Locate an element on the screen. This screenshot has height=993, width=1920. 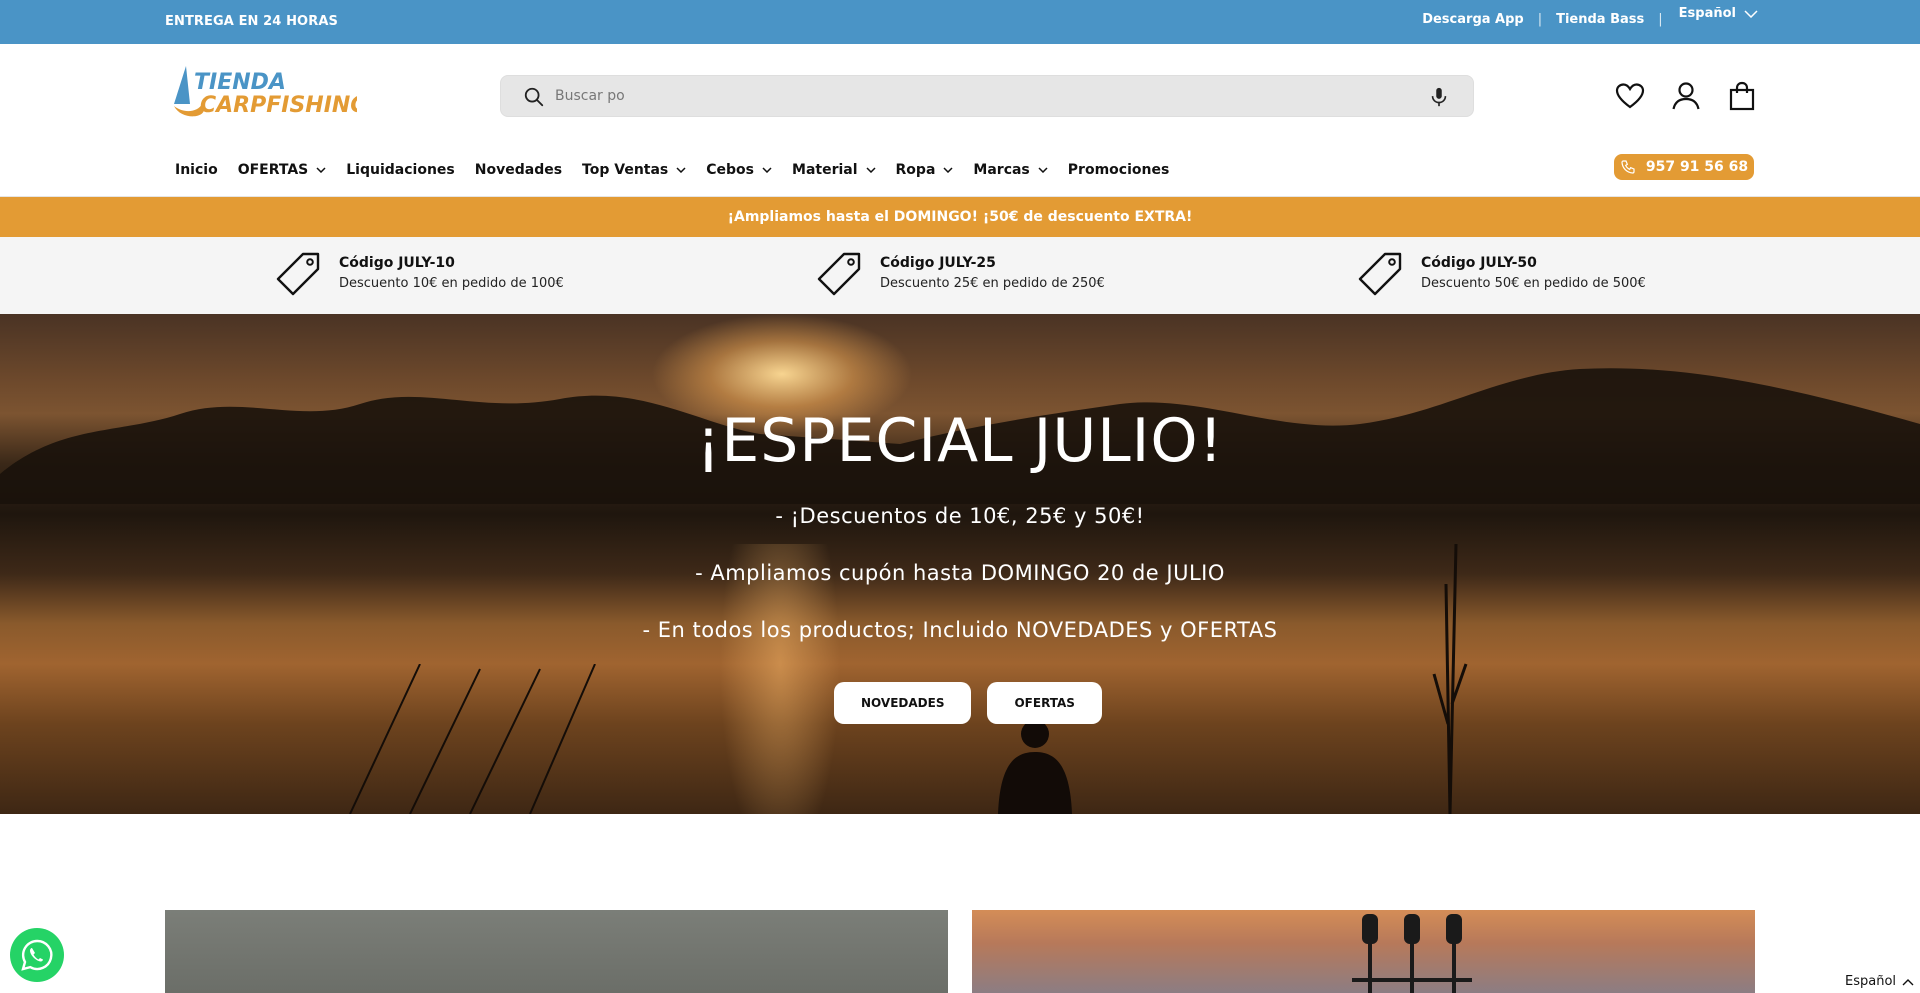
account-button is located at coordinates (1686, 96).